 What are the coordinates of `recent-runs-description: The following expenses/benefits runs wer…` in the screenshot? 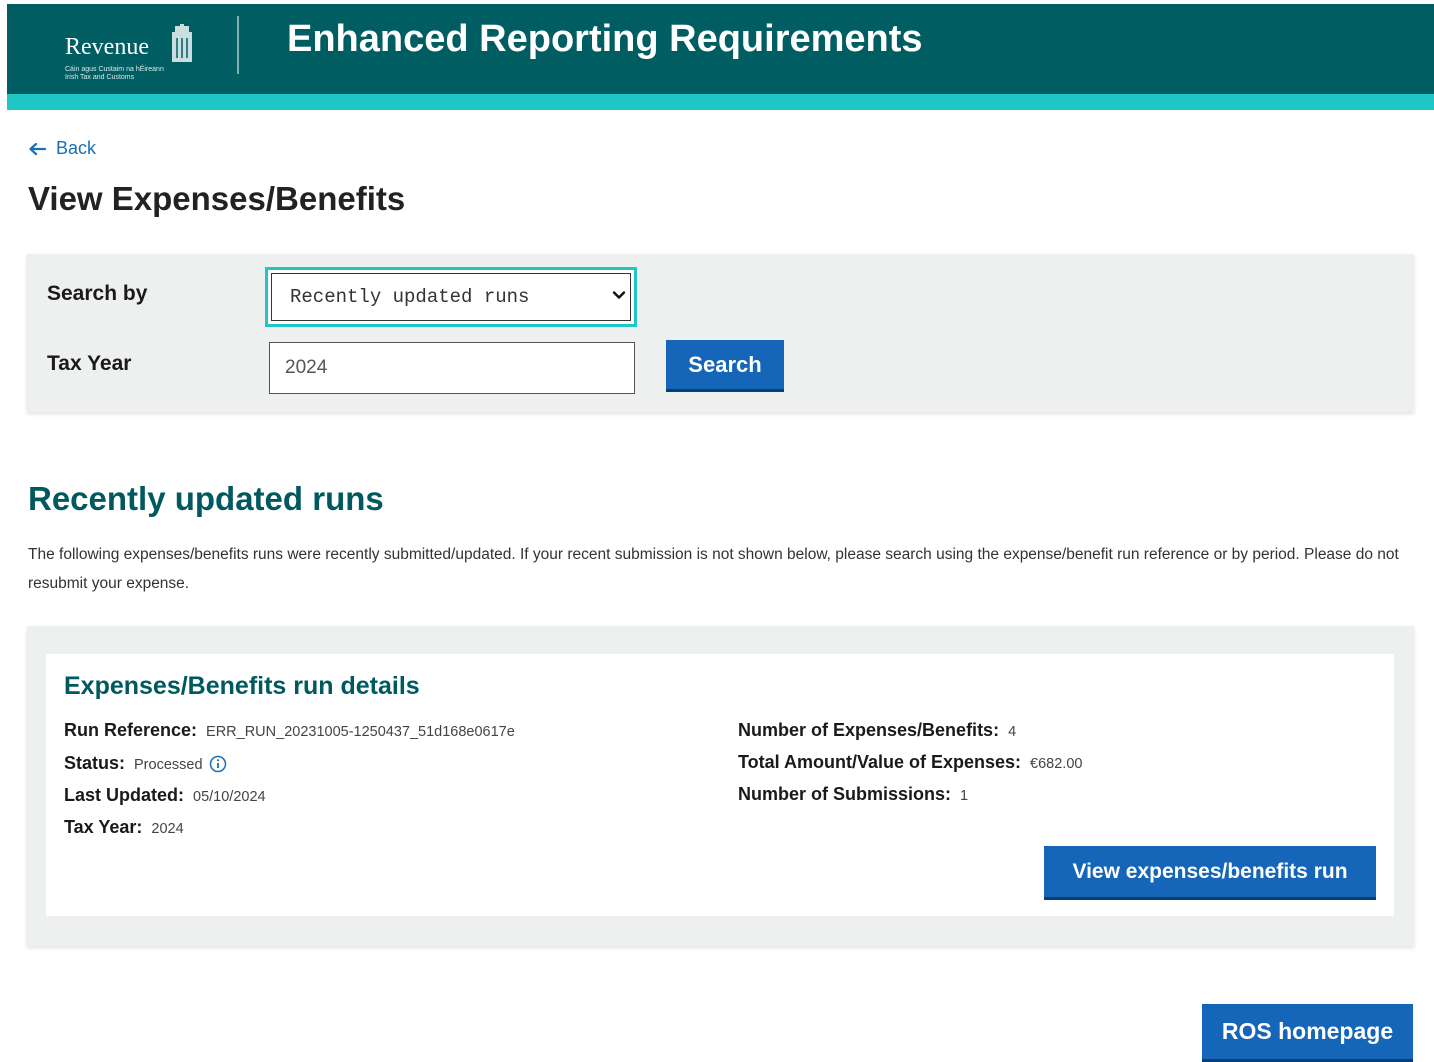 It's located at (713, 569).